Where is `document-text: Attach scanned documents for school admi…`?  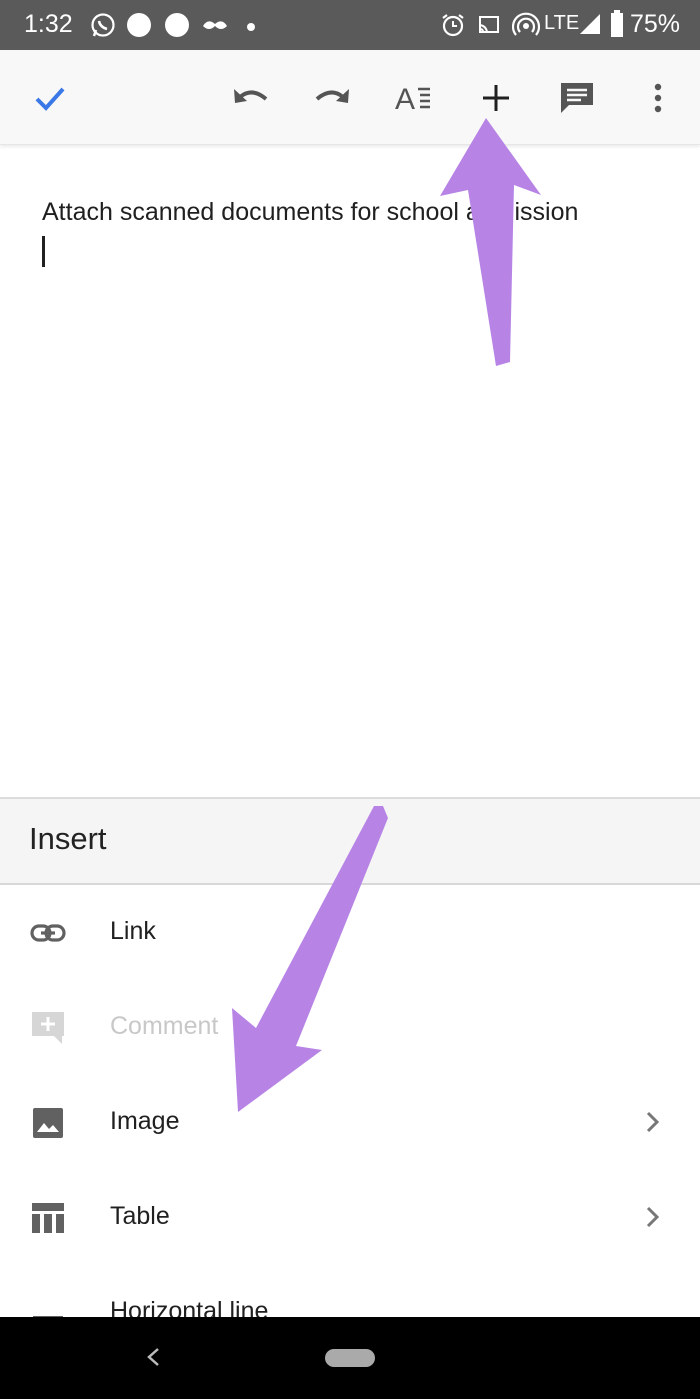
document-text: Attach scanned documents for school admi… is located at coordinates (310, 212).